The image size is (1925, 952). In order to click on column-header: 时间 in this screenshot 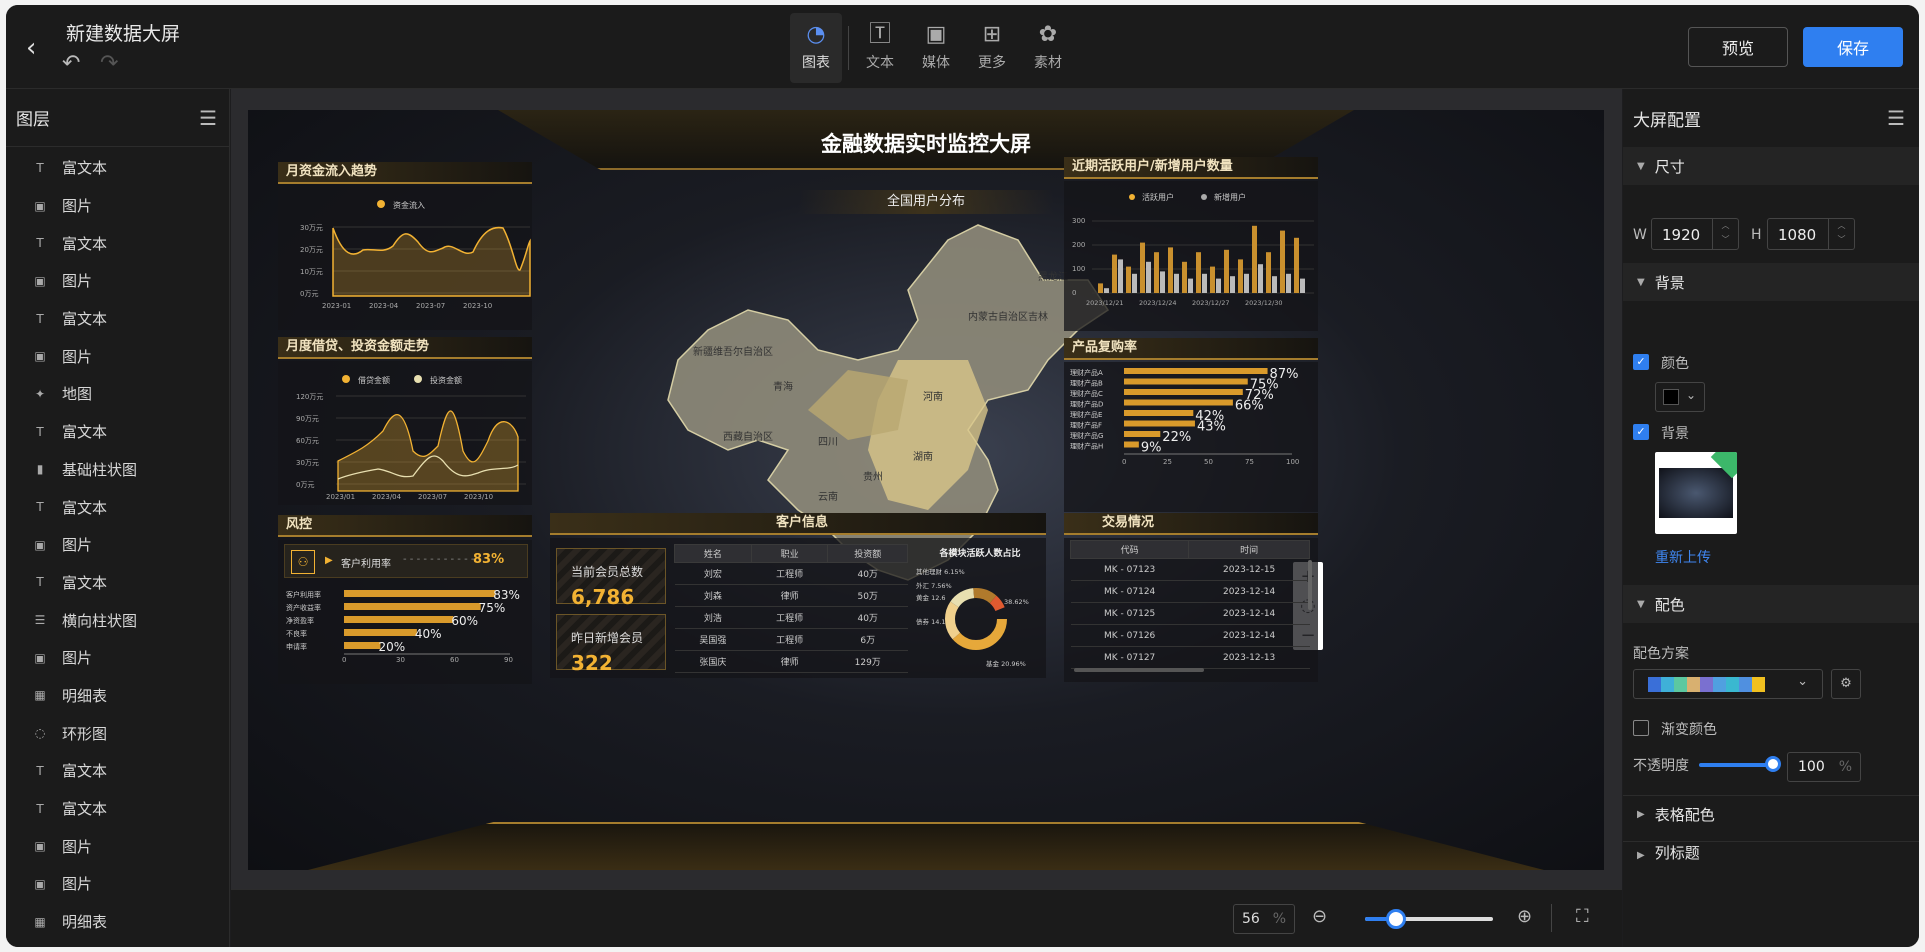, I will do `click(1249, 549)`.